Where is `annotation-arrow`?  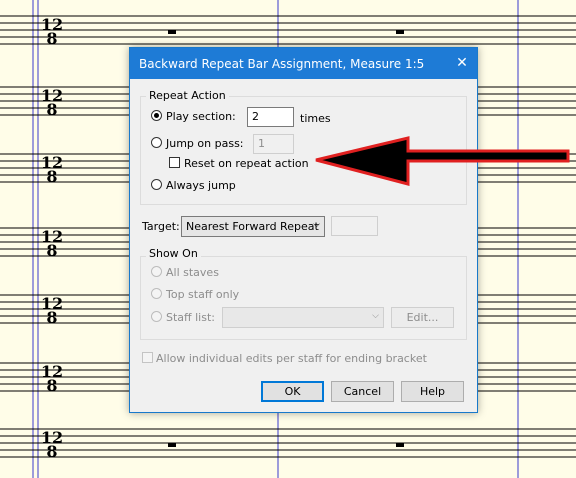 annotation-arrow is located at coordinates (442, 161).